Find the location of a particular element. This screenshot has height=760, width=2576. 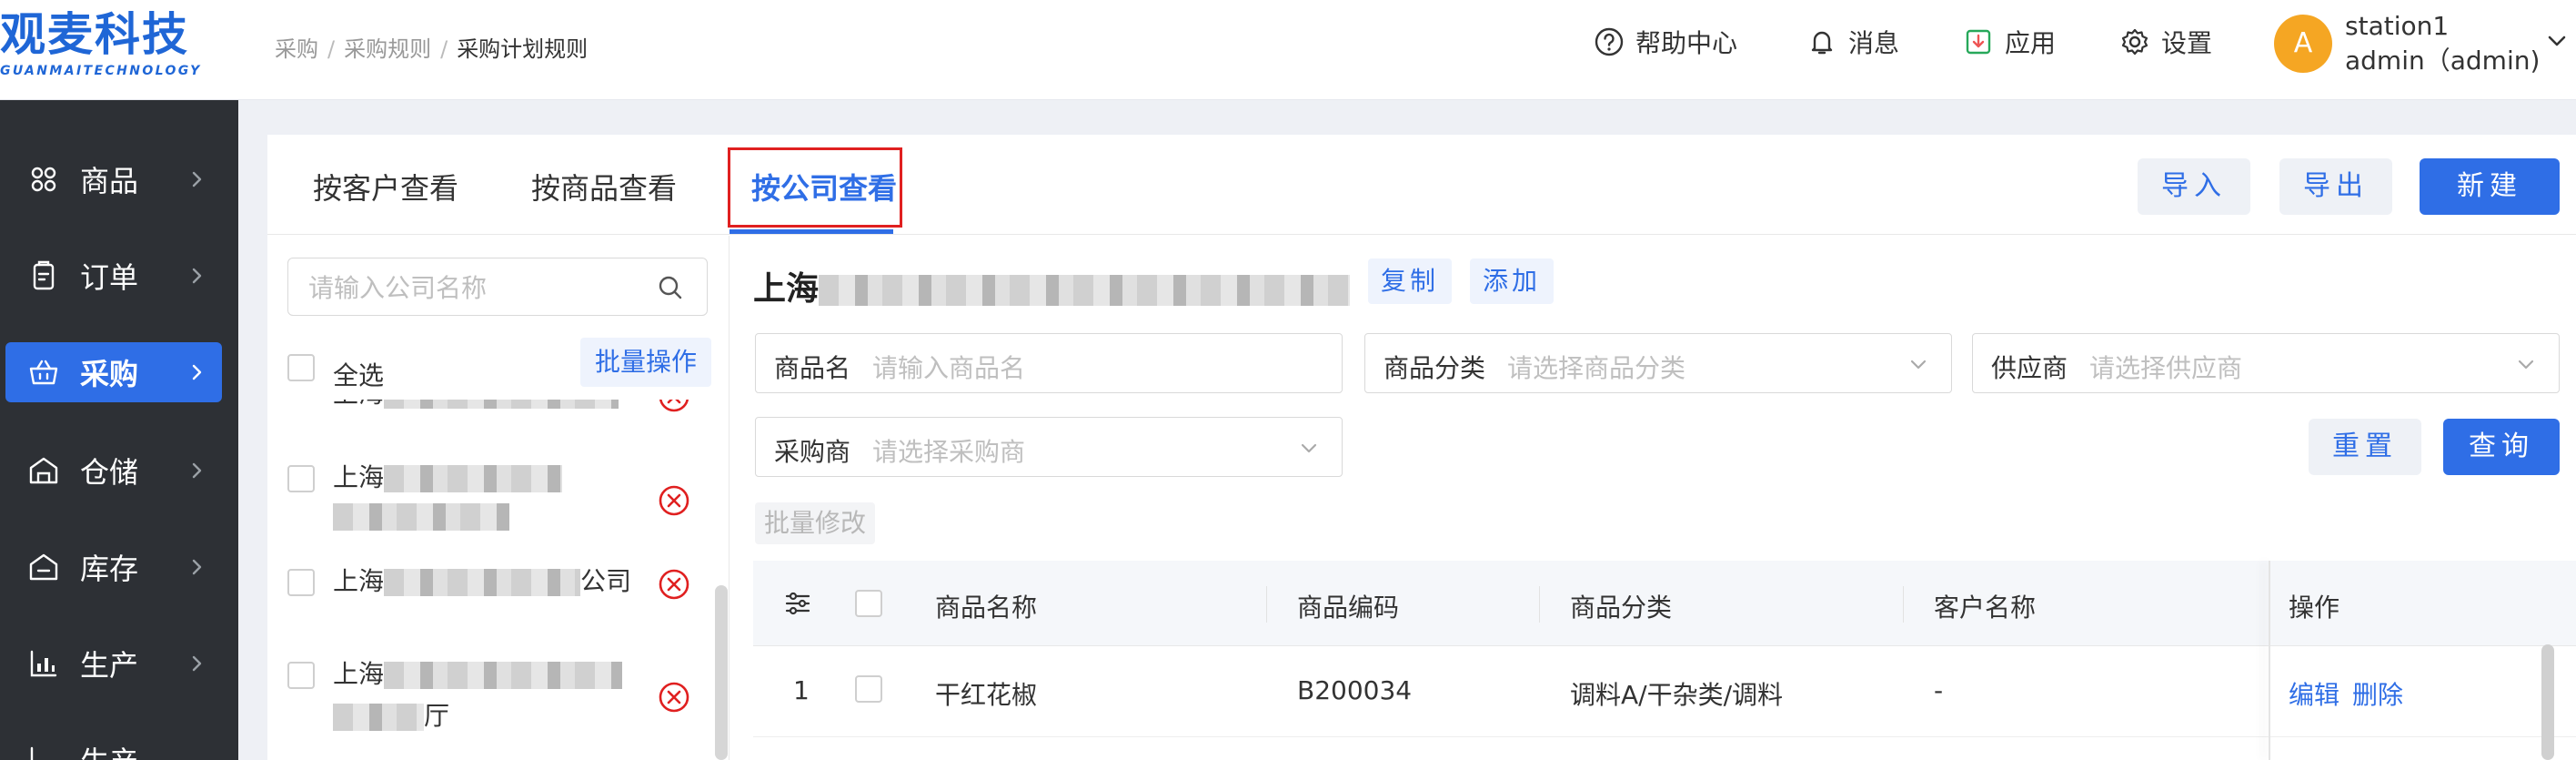

cell-category: 调料A/干杂类/调料 is located at coordinates (1677, 695).